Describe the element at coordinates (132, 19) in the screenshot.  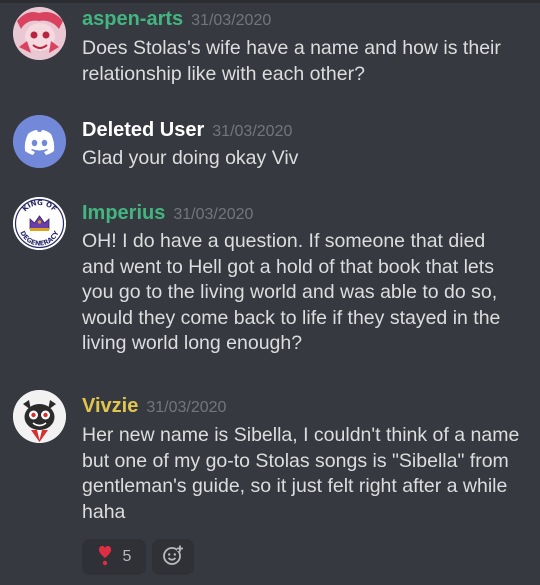
I see `username: aspen-arts` at that location.